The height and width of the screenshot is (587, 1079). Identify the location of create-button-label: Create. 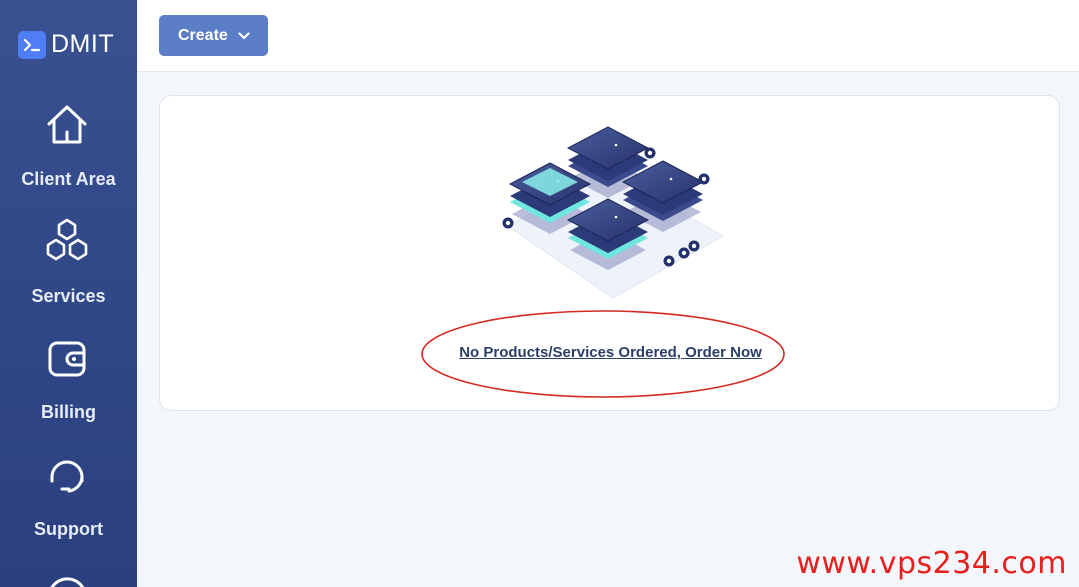
(203, 35).